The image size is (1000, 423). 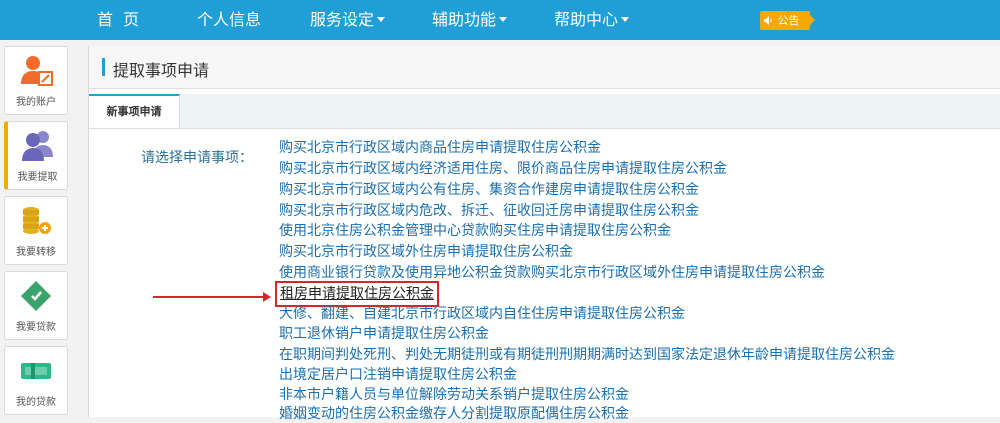 What do you see at coordinates (768, 20) in the screenshot?
I see `speaker-icon` at bounding box center [768, 20].